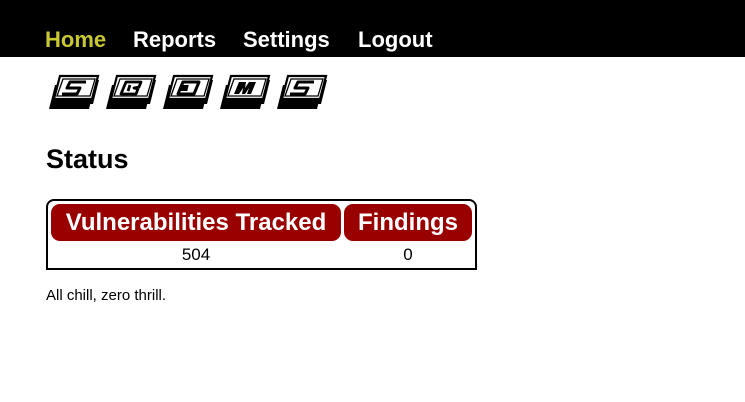 This screenshot has width=745, height=402. I want to click on vulnerabilities-tracked-header: Vulnerabilities Tracked, so click(196, 222).